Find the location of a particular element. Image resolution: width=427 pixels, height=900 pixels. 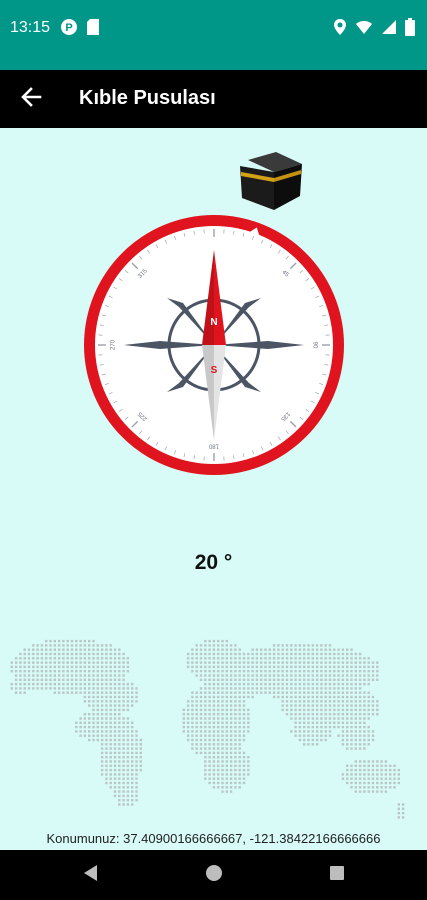

nav-back-button is located at coordinates (91, 875).